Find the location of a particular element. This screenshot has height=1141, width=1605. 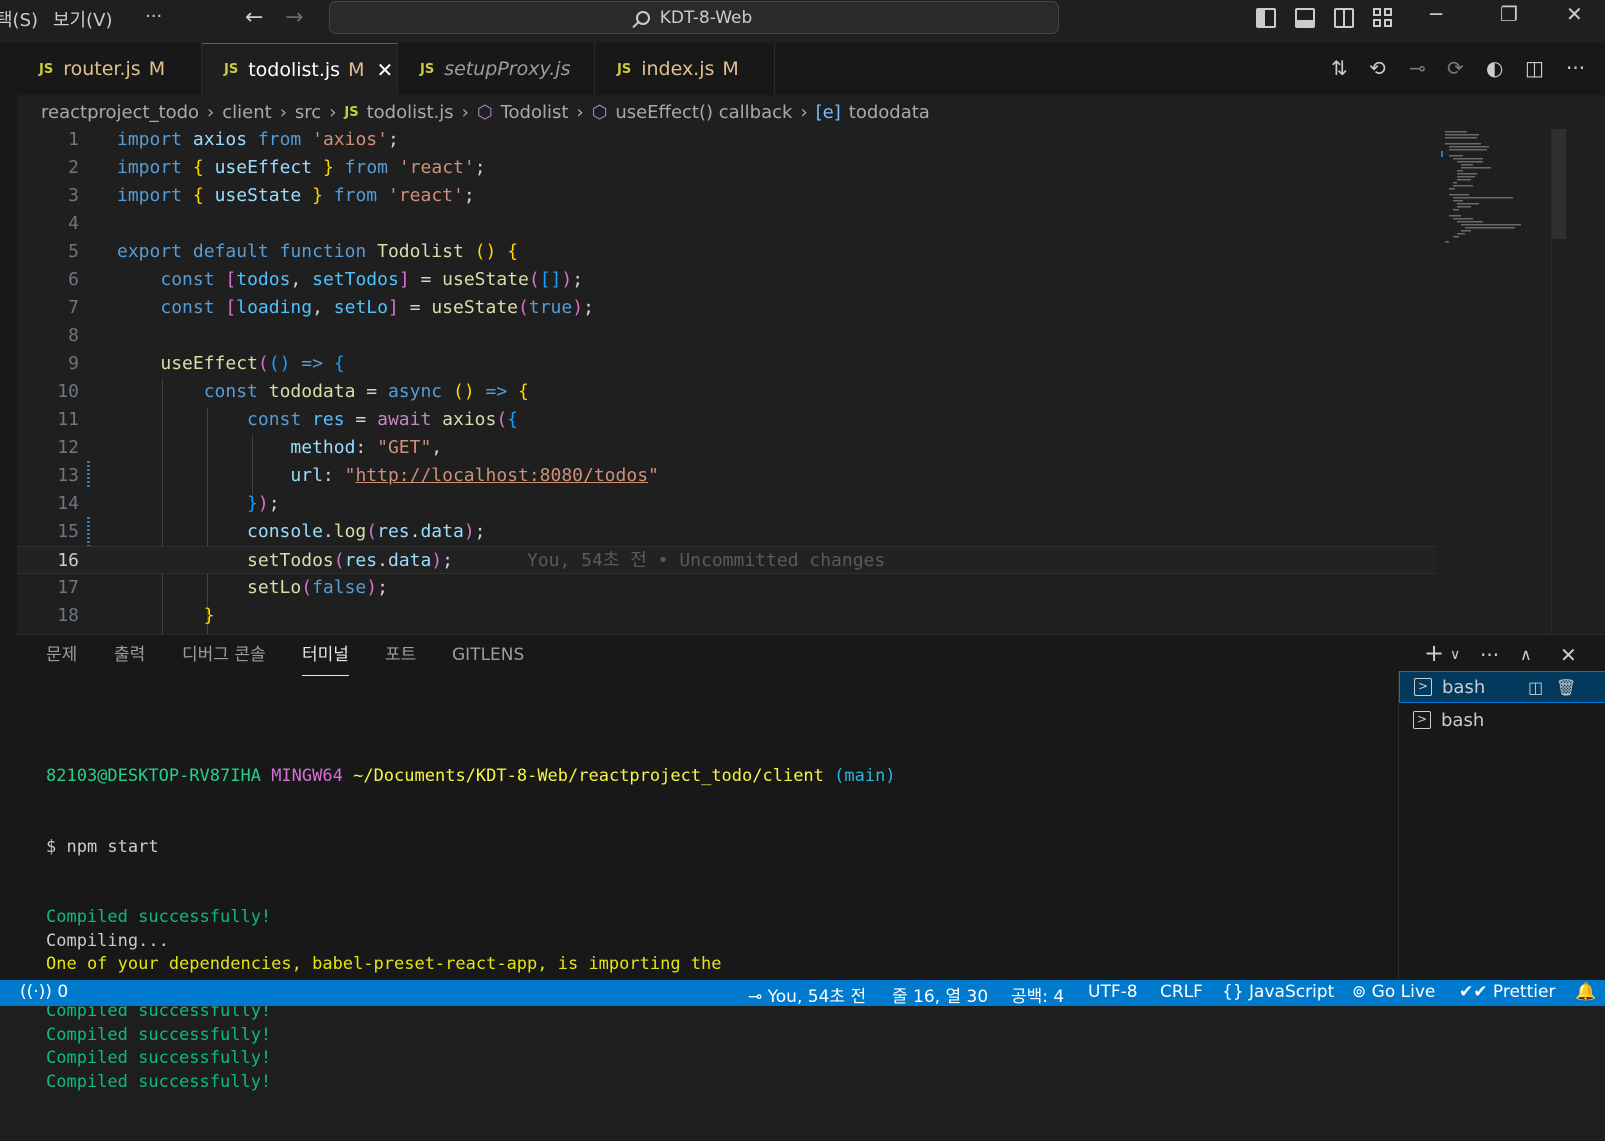

menu-view: 보기(V) is located at coordinates (82, 19).